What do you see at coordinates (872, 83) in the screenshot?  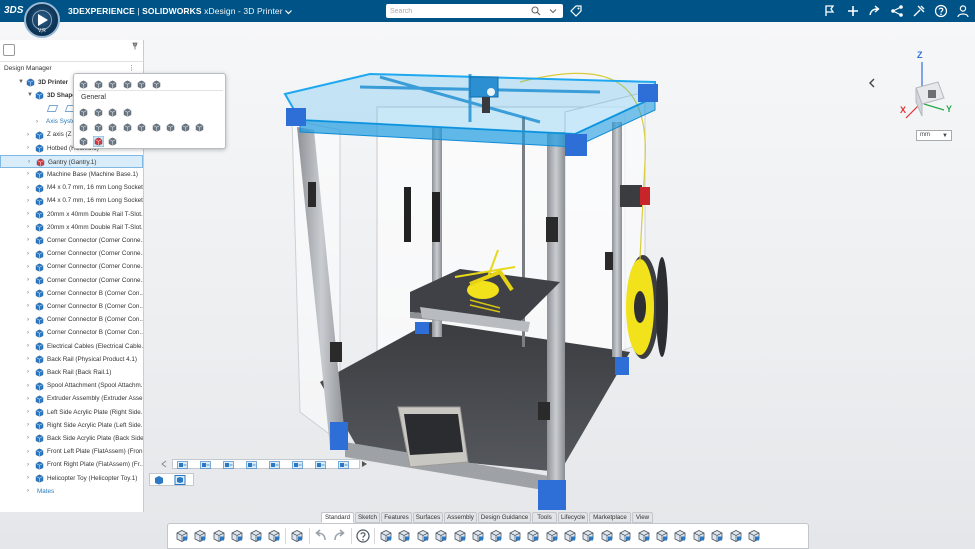 I see `chevron-left-icon` at bounding box center [872, 83].